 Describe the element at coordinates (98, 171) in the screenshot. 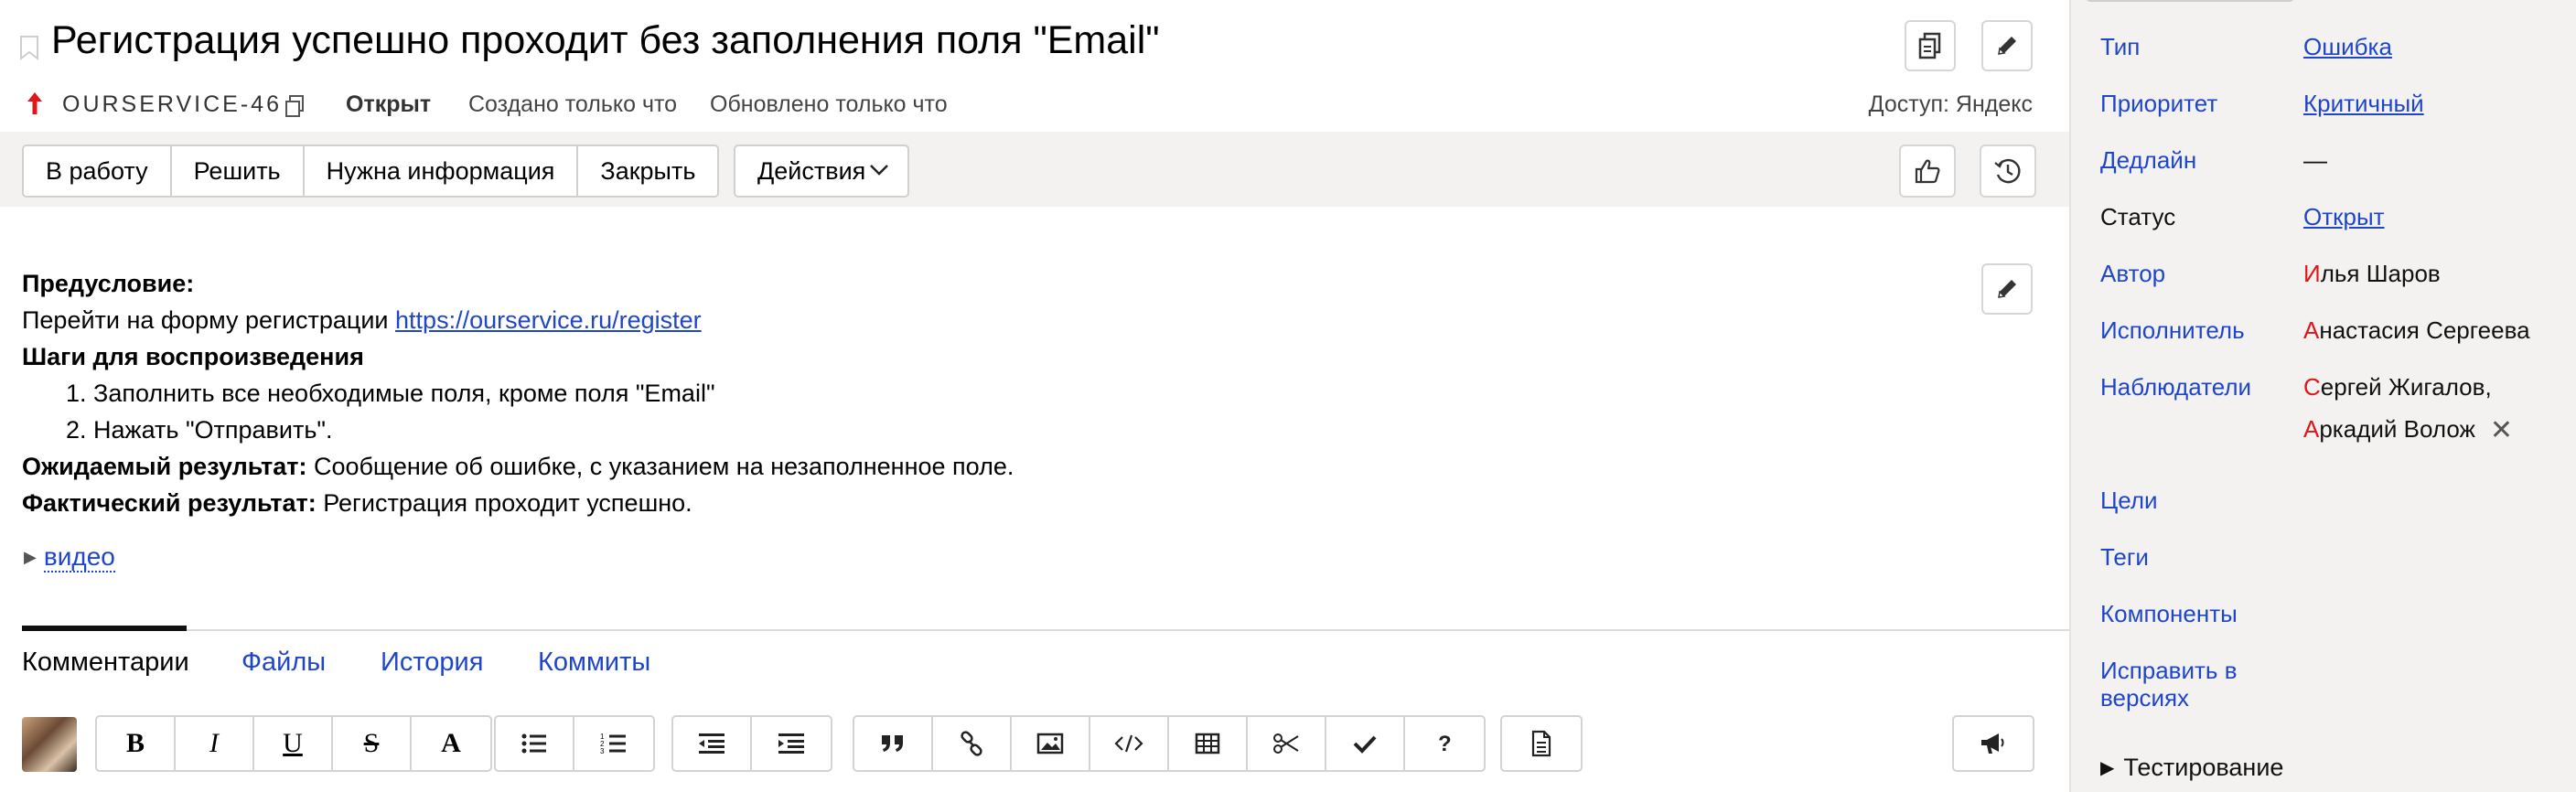

I see `start-work-button: В работу` at that location.